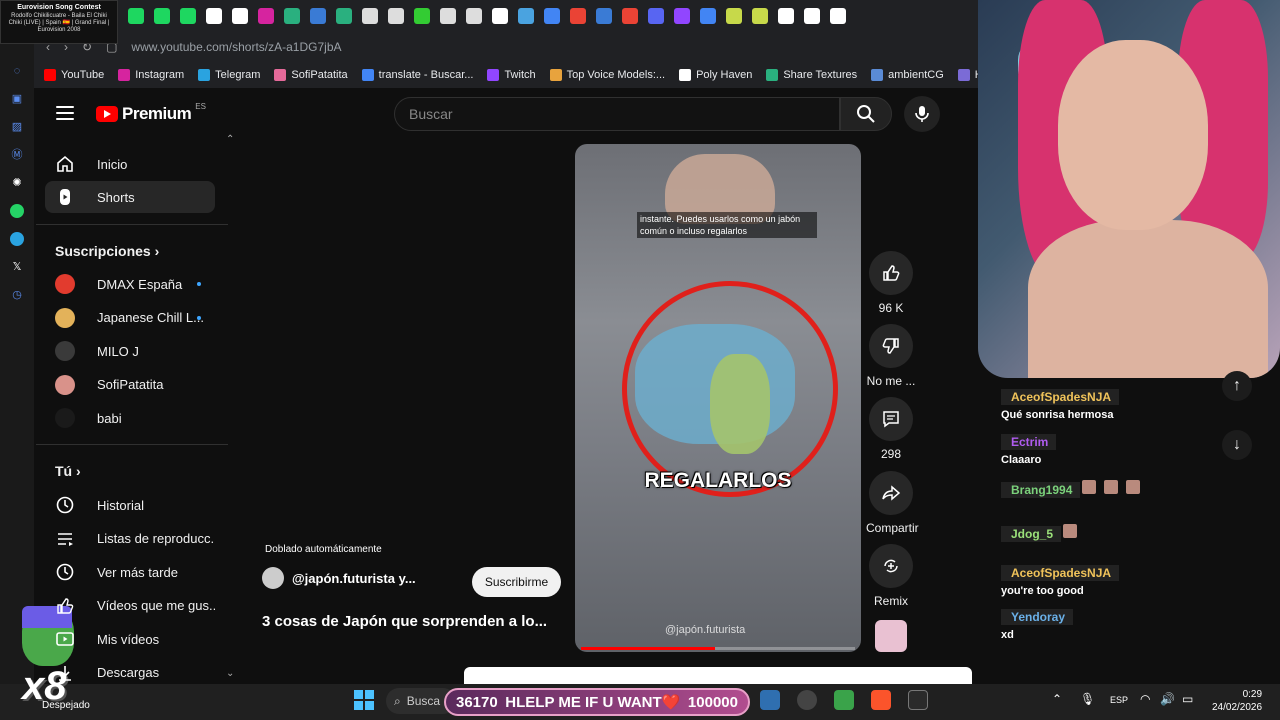 The image size is (1280, 720). I want to click on bookmark-item: Telegram, so click(229, 75).